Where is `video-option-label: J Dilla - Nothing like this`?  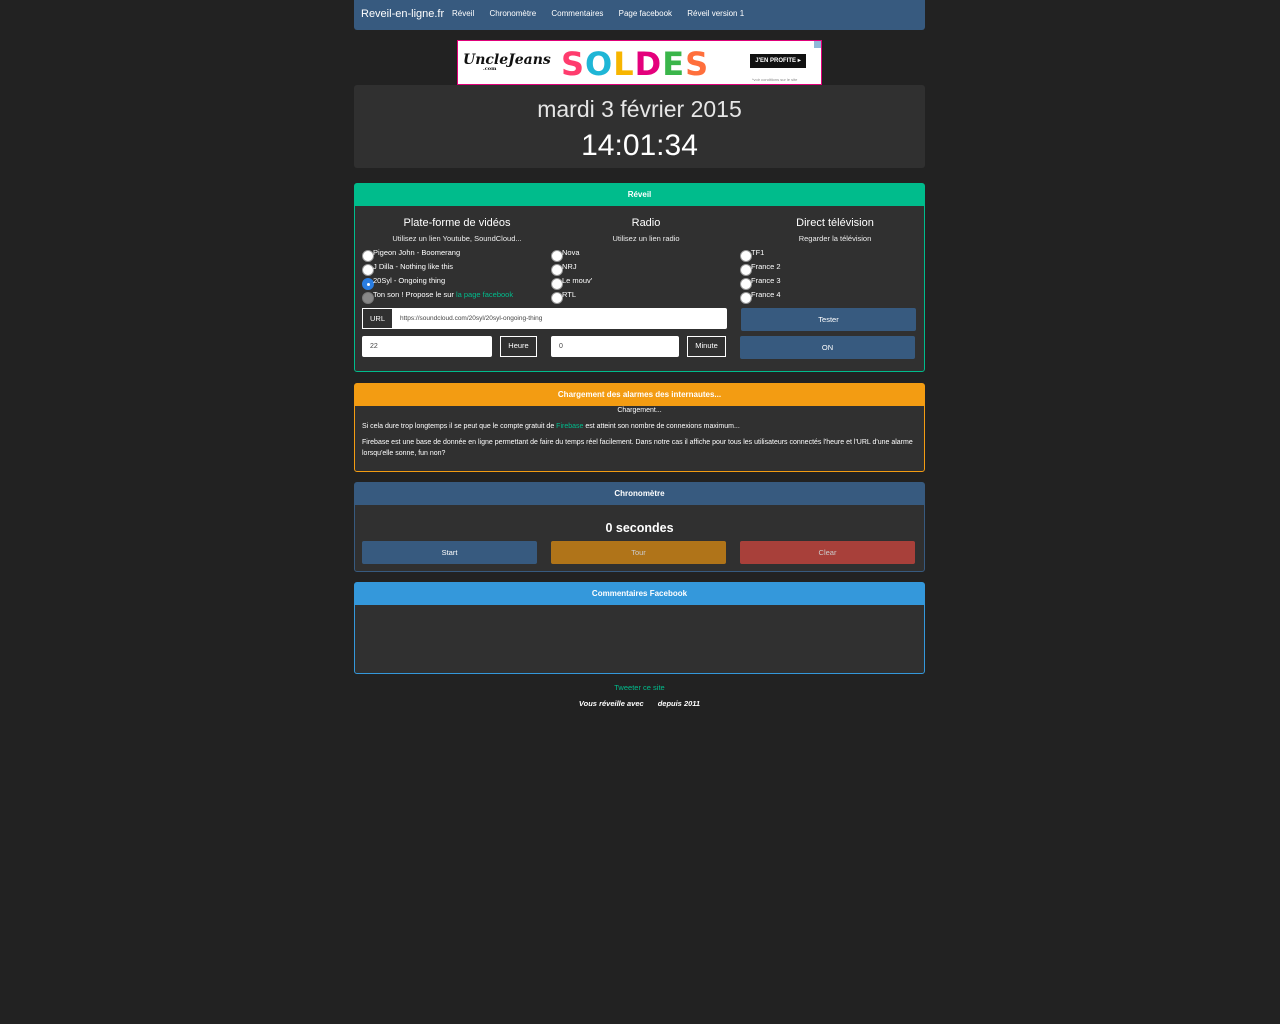 video-option-label: J Dilla - Nothing like this is located at coordinates (413, 266).